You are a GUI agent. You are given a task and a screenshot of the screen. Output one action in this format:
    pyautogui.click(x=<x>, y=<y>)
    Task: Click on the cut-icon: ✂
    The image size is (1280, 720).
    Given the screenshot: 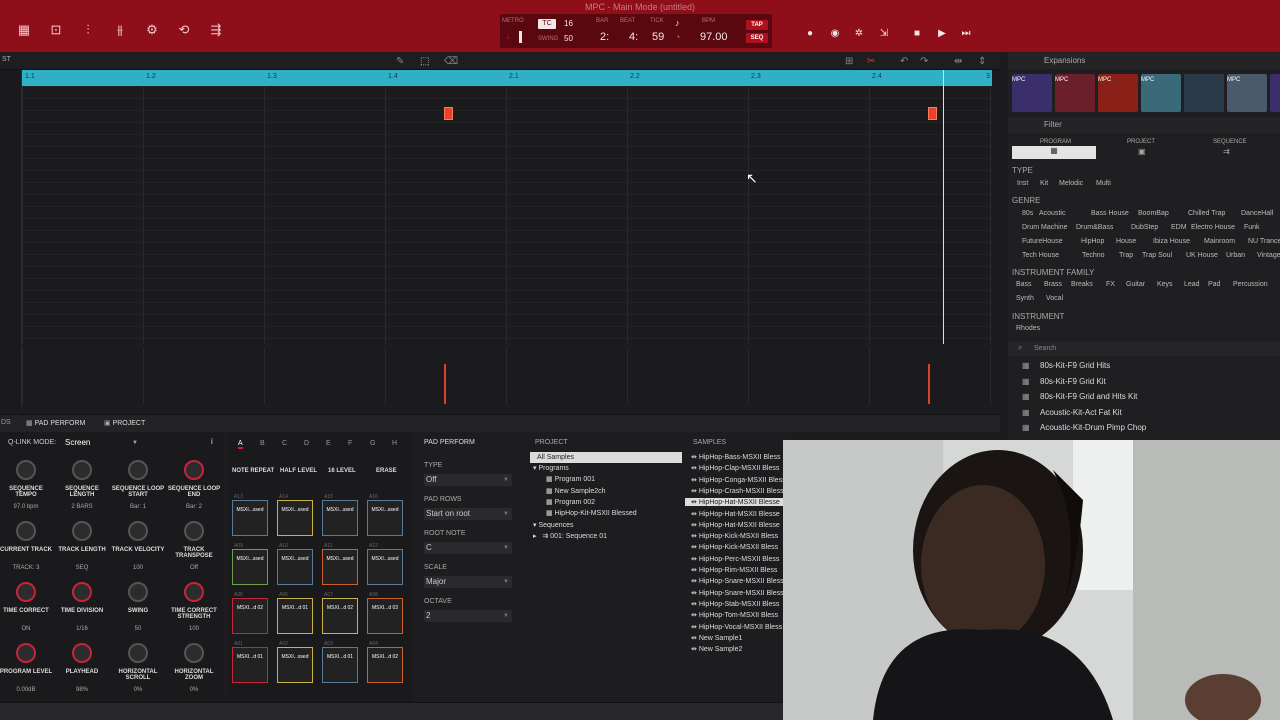 What is the action you would take?
    pyautogui.click(x=871, y=61)
    